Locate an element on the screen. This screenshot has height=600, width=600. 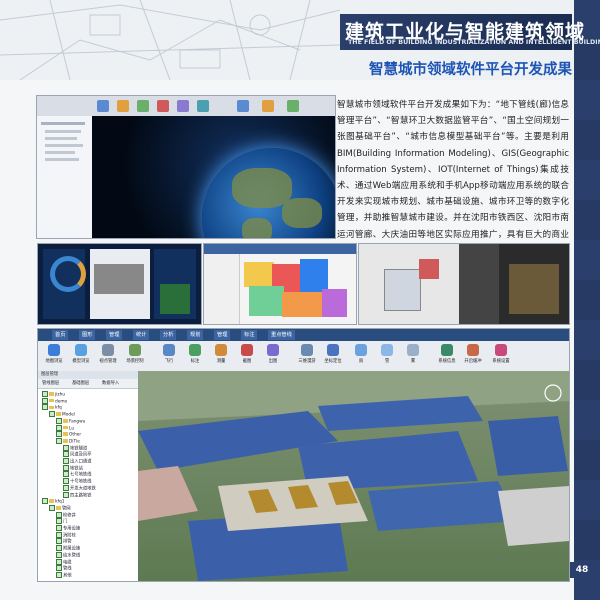
ribbon-button: 开启缓冲 is located at coordinates (473, 356).